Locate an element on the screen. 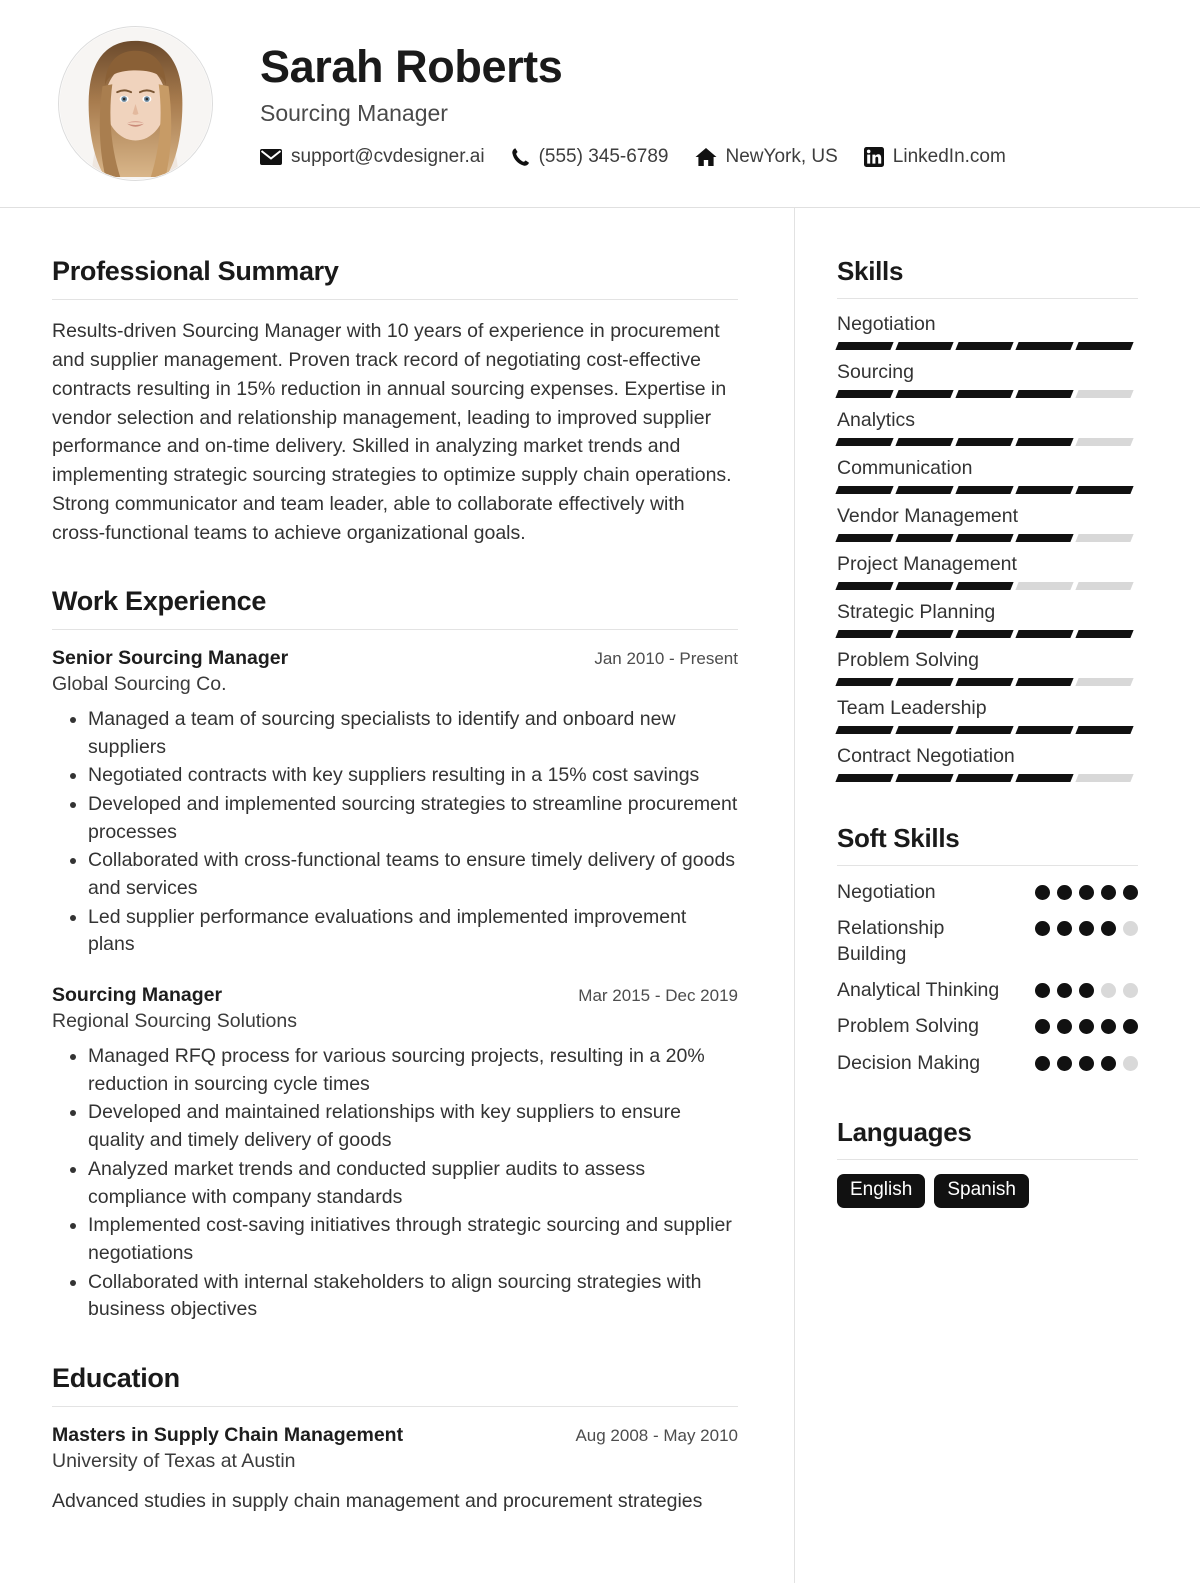 This screenshot has height=1584, width=1200. skill-label: Team Leadership is located at coordinates (912, 708).